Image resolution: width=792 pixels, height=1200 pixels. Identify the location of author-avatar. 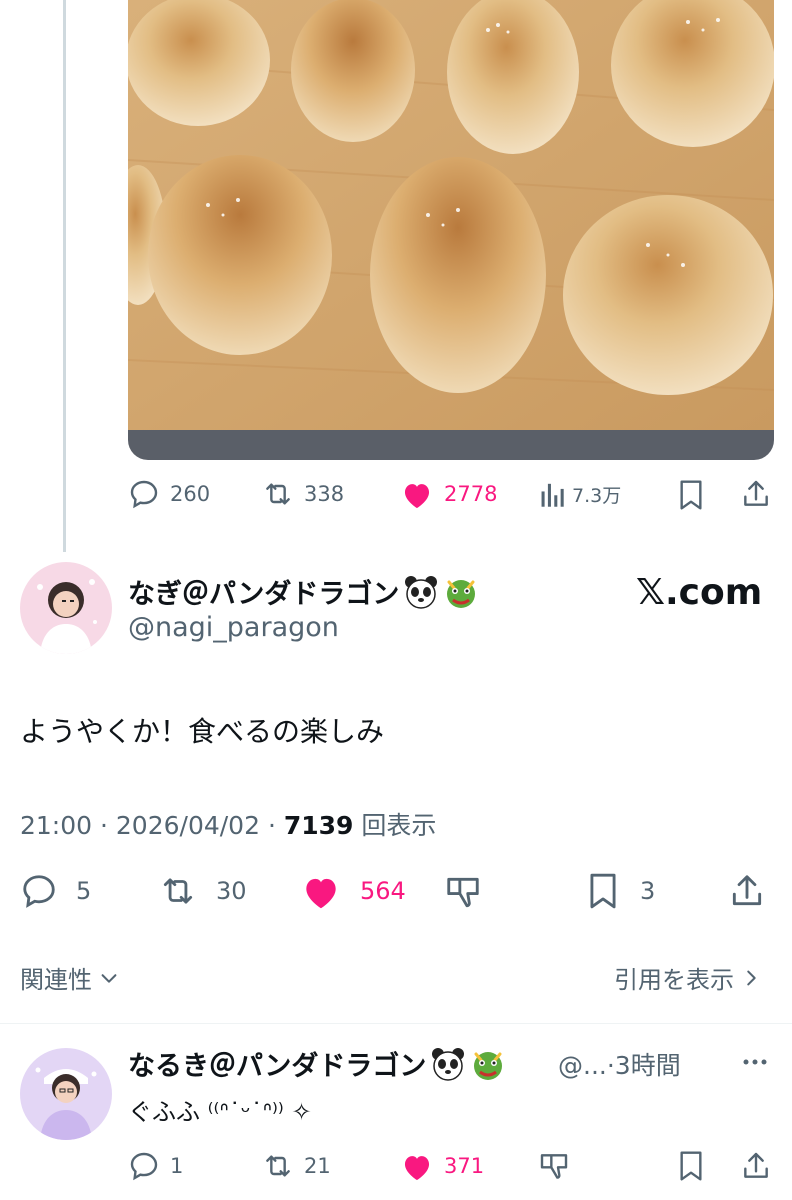
(66, 608).